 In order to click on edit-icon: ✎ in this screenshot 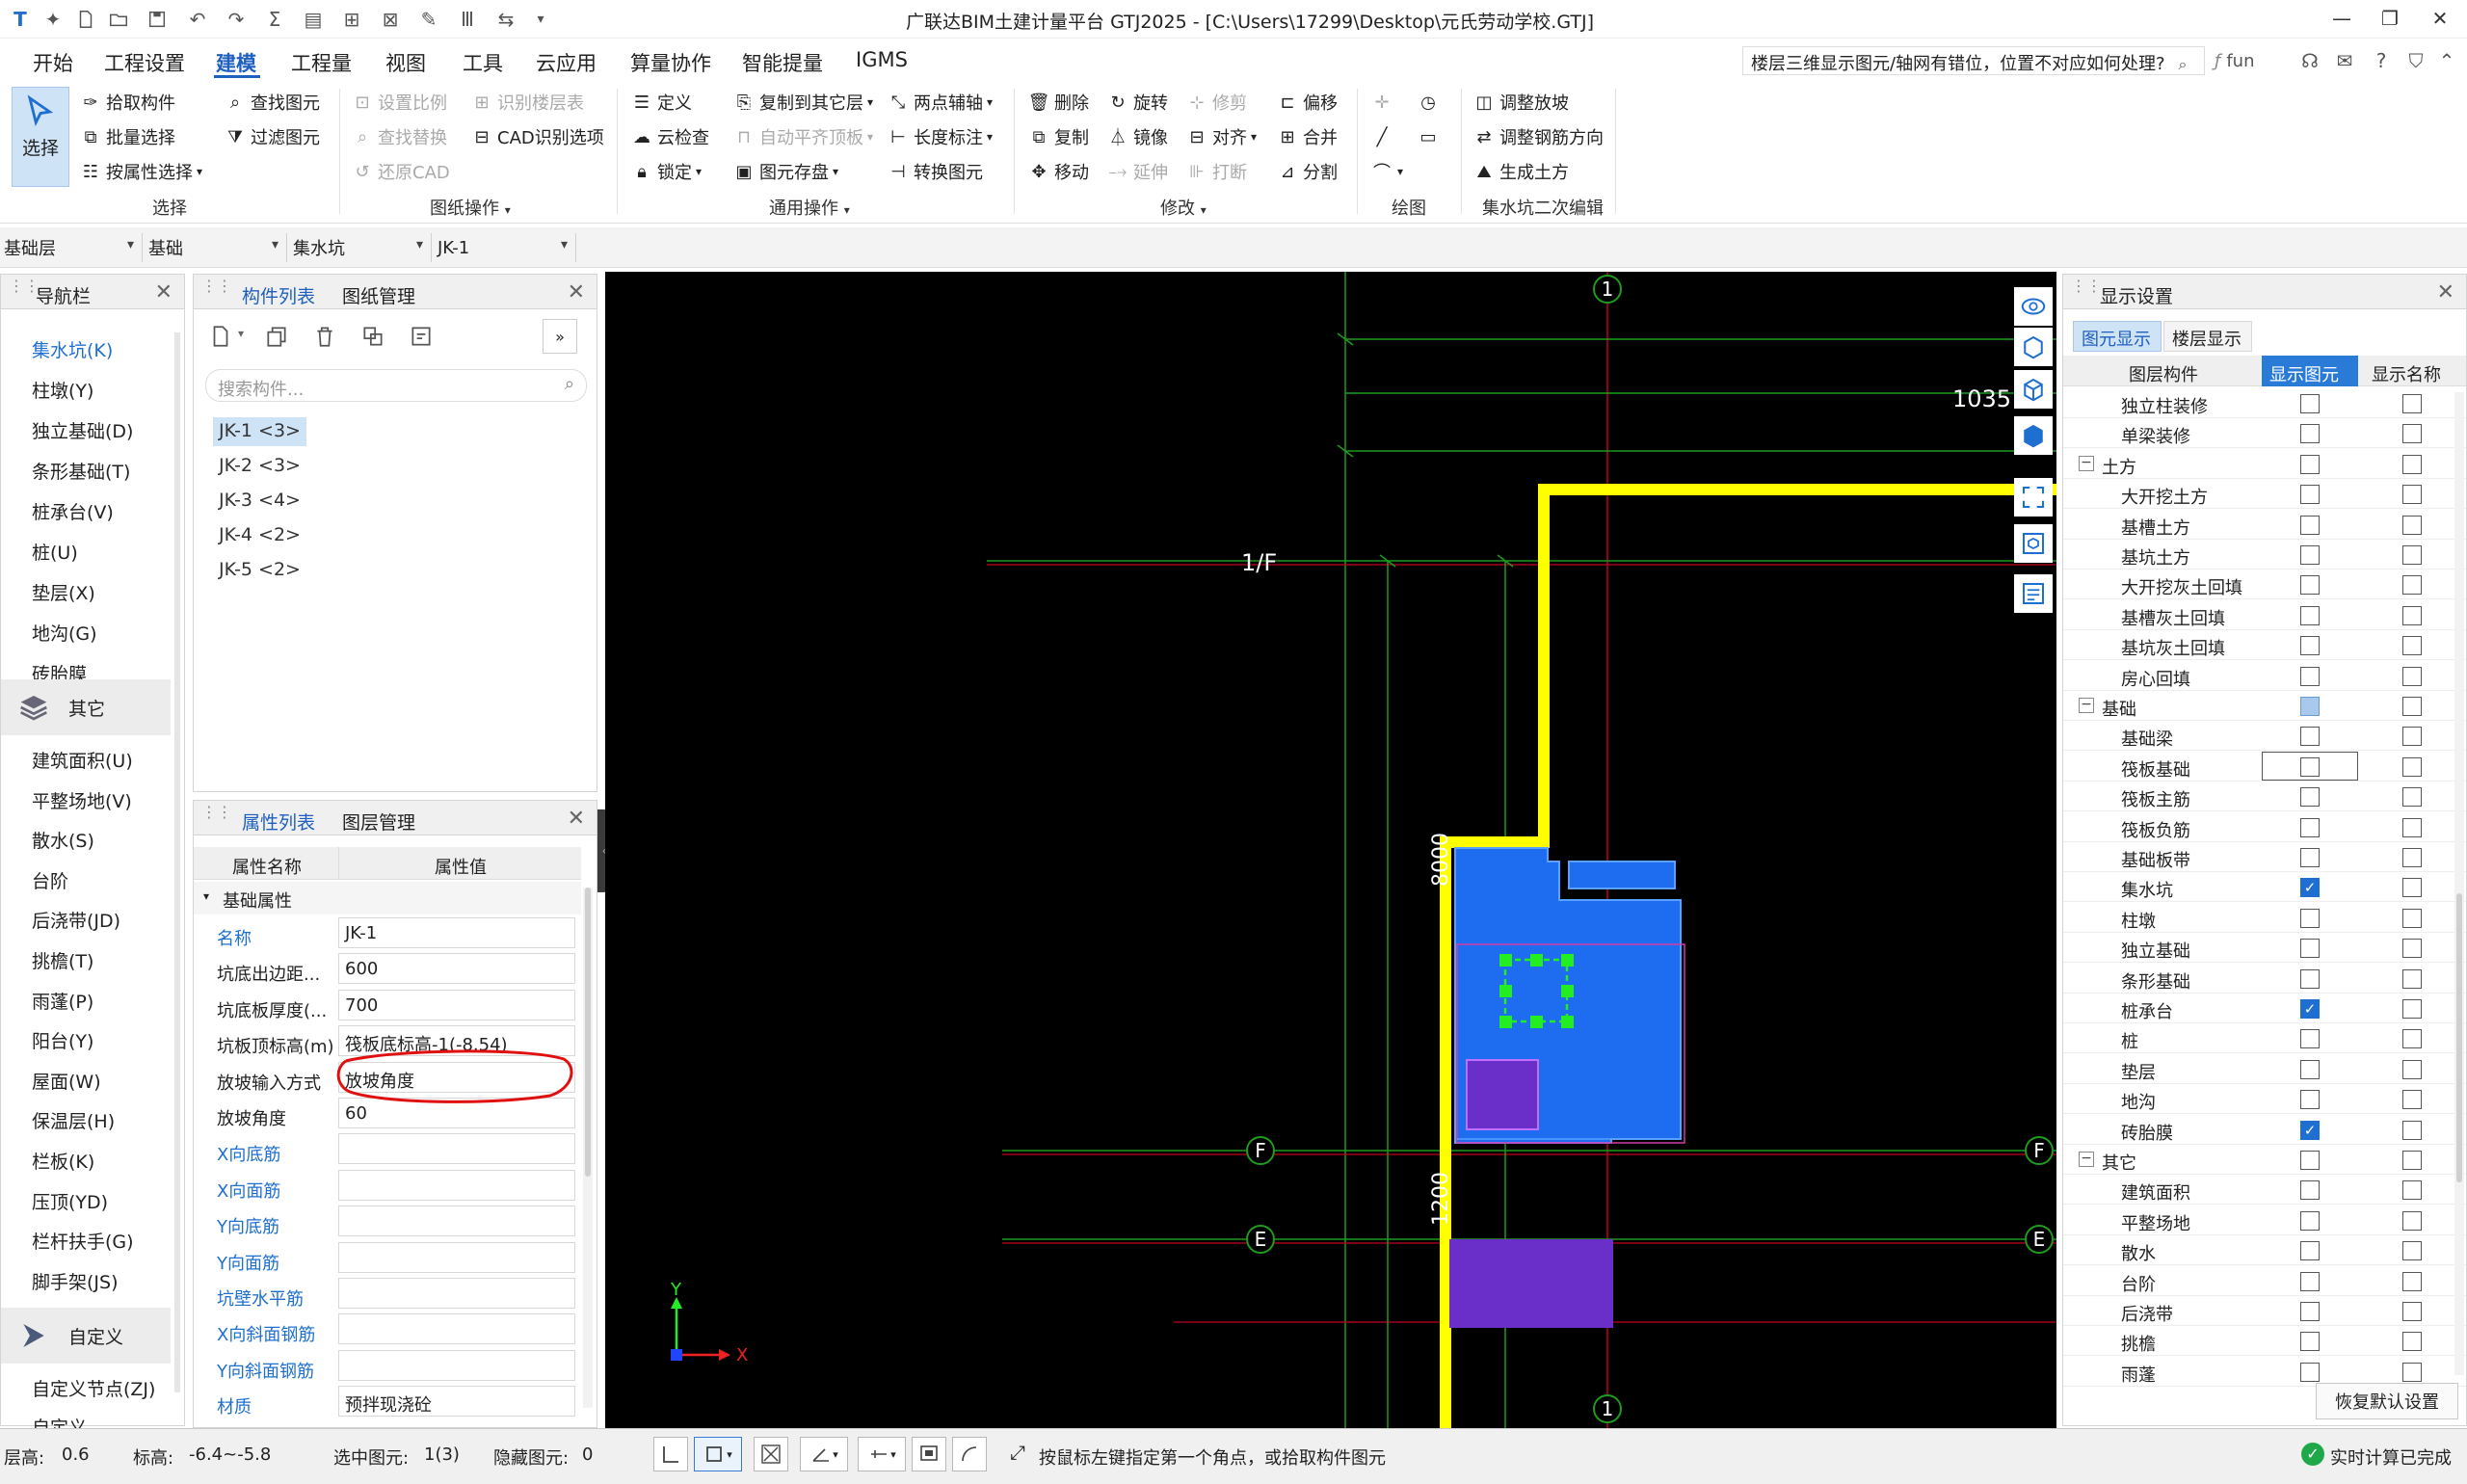, I will do `click(428, 19)`.